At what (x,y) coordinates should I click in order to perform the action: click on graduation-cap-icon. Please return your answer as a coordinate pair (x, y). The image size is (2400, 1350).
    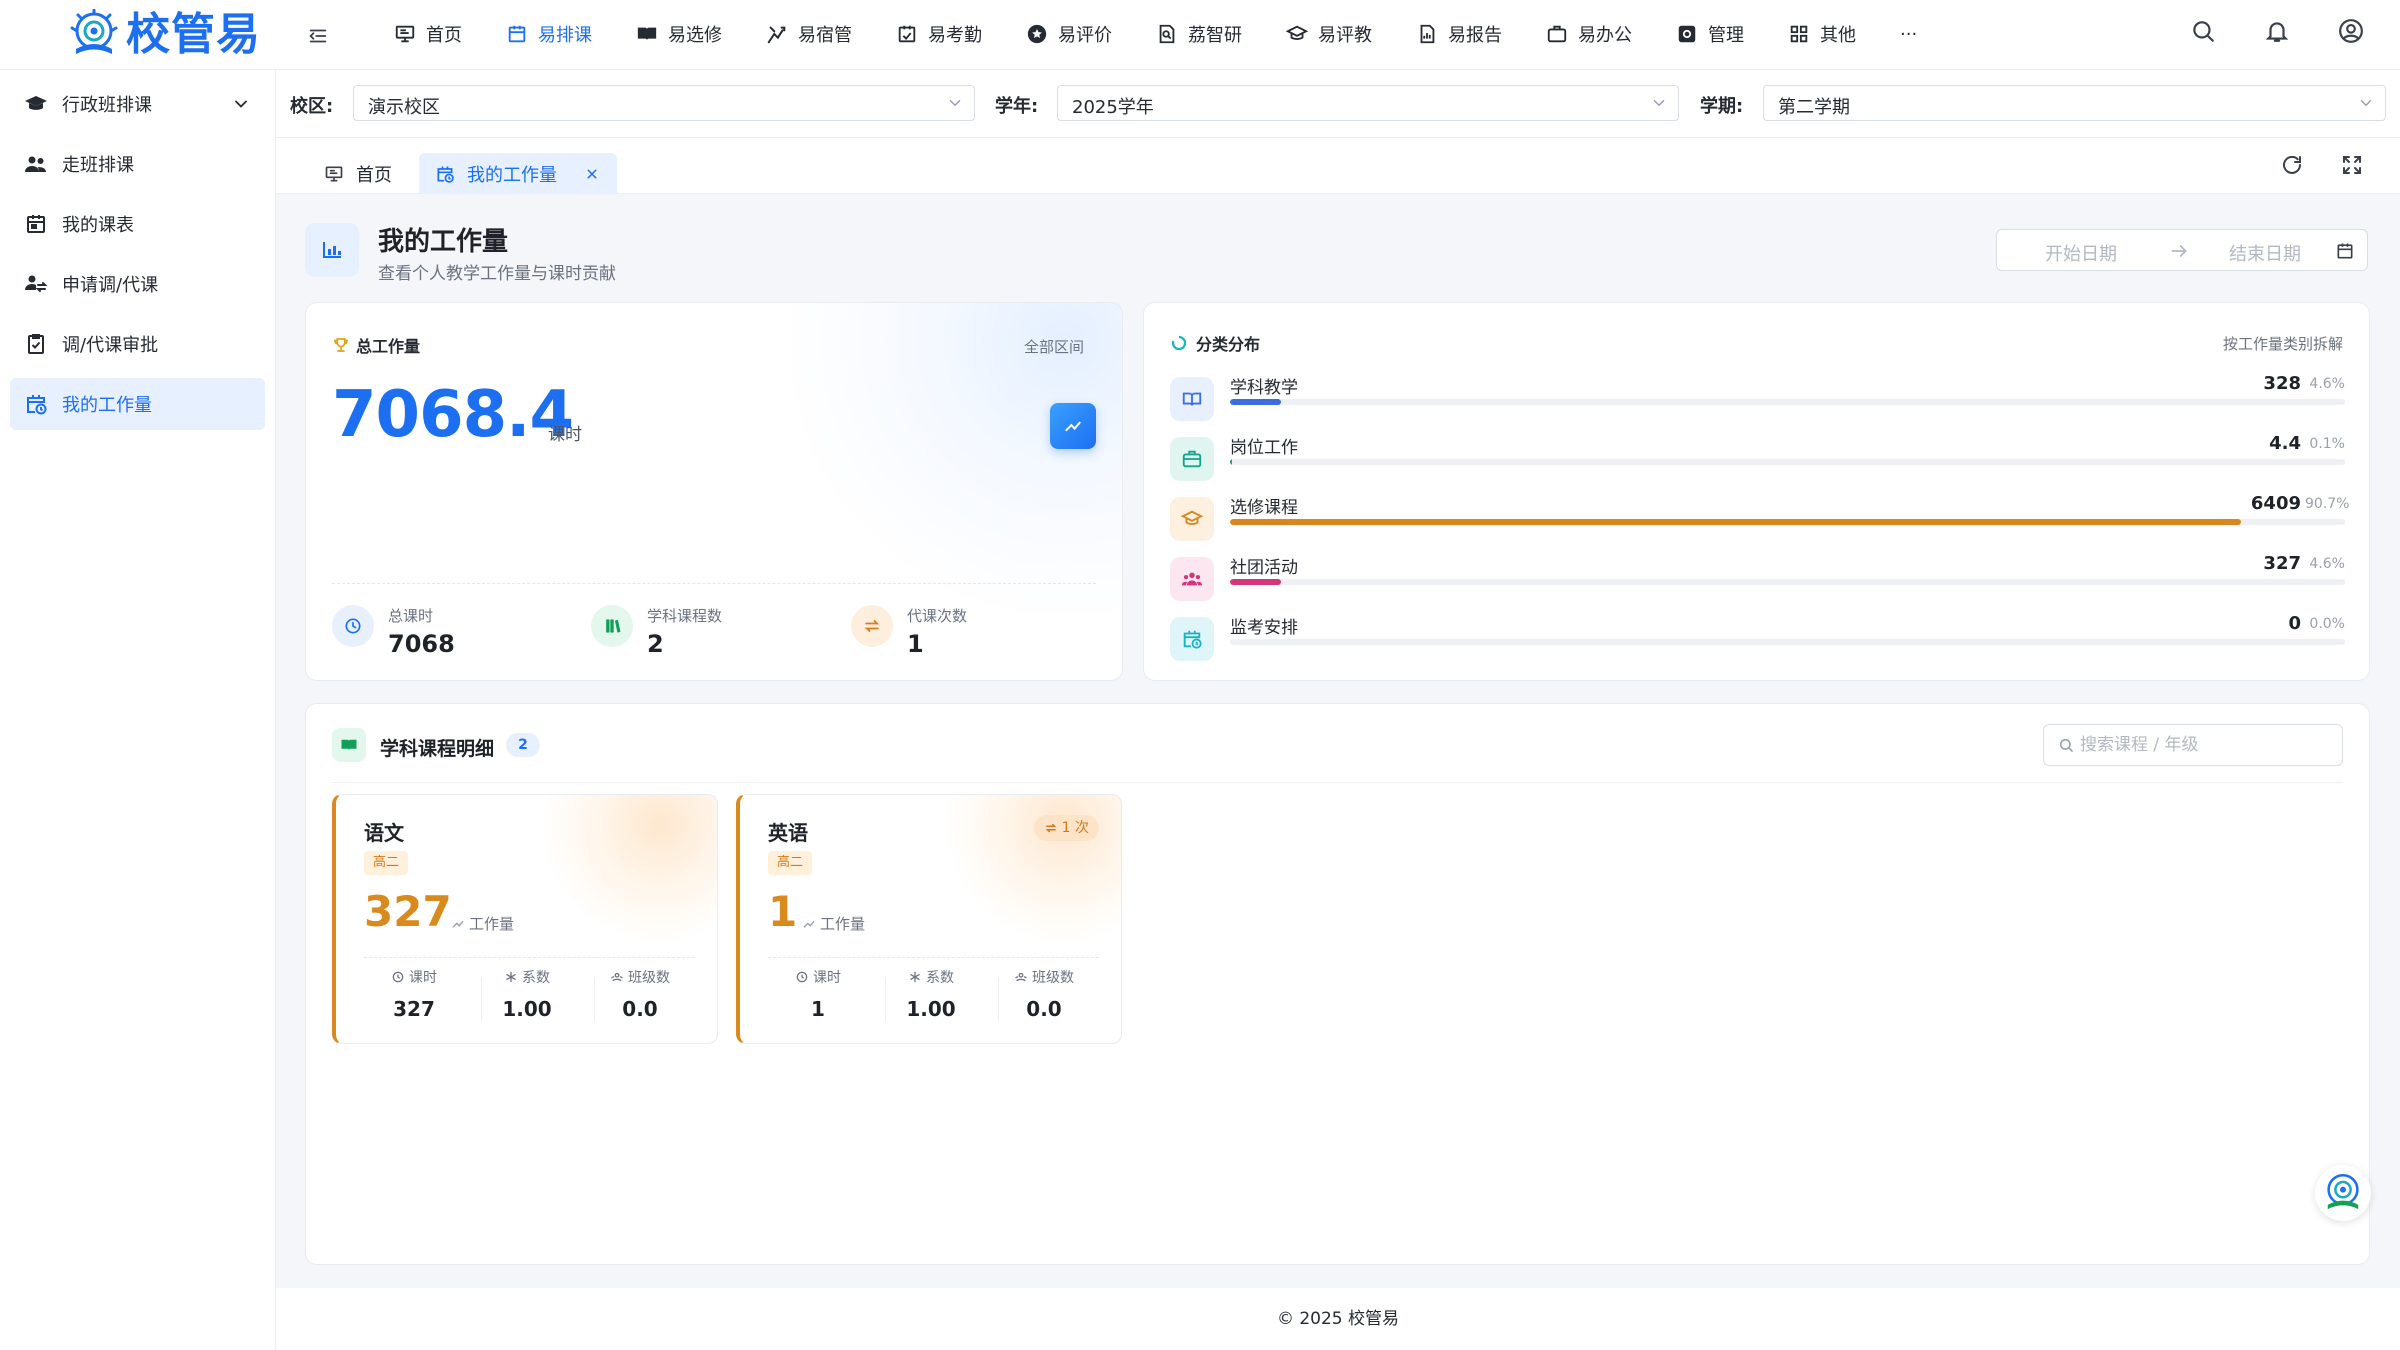
    Looking at the image, I should click on (36, 103).